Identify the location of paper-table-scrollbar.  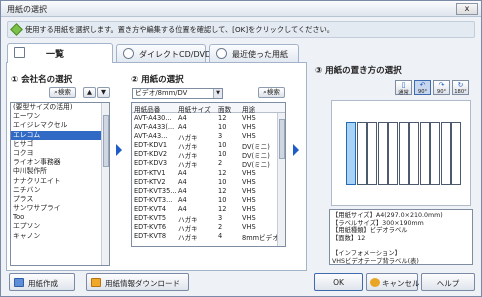
(281, 179).